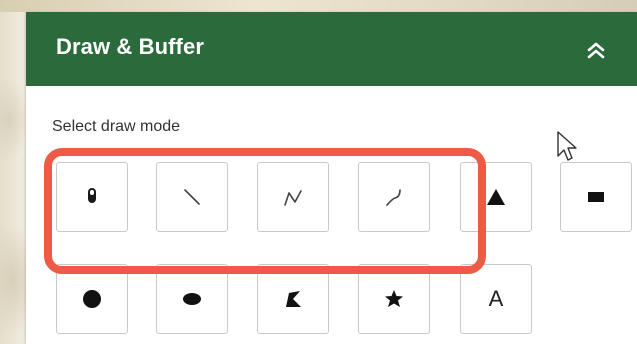  I want to click on draw-rectangle-button, so click(596, 197).